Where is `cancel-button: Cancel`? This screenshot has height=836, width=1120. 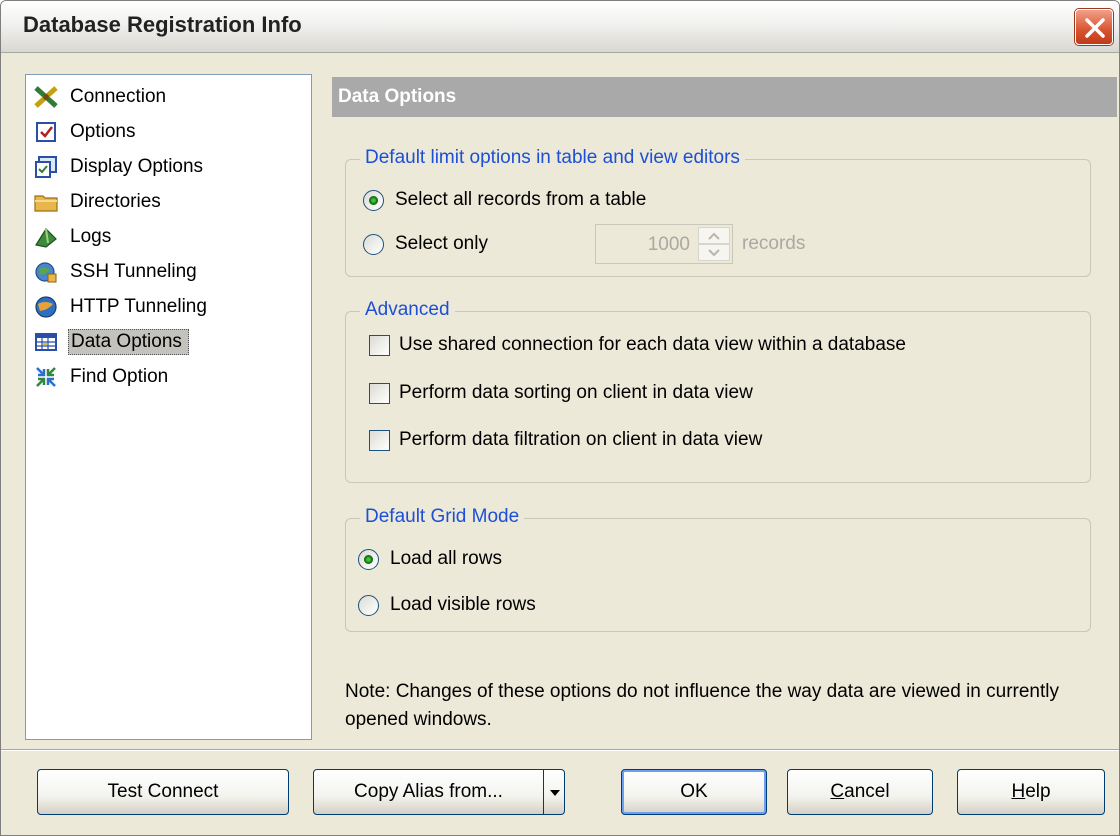 cancel-button: Cancel is located at coordinates (860, 792).